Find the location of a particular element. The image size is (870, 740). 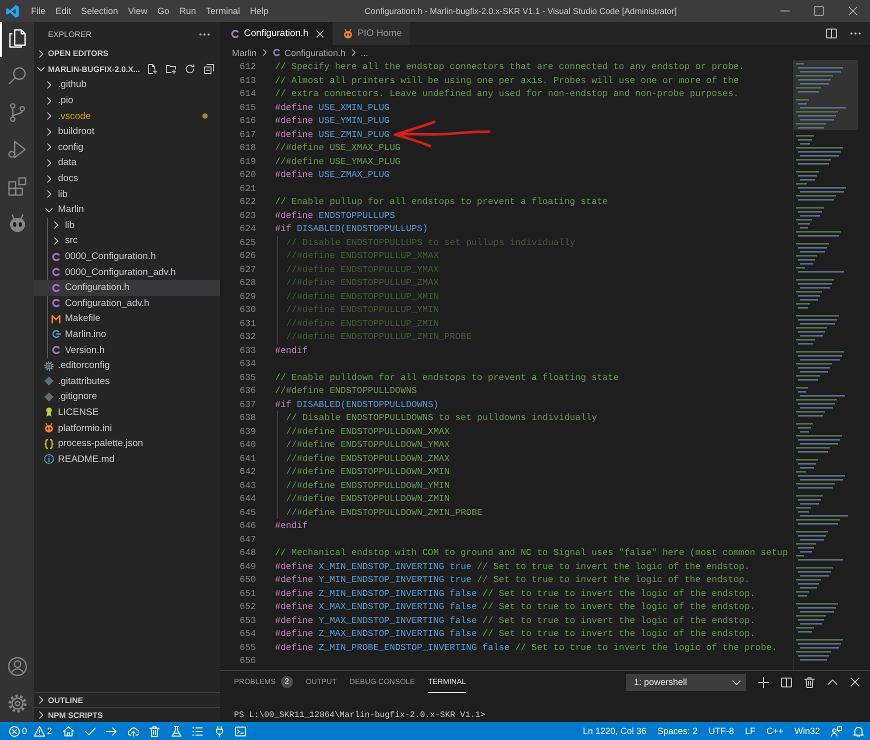

line-number: 626 is located at coordinates (247, 255).